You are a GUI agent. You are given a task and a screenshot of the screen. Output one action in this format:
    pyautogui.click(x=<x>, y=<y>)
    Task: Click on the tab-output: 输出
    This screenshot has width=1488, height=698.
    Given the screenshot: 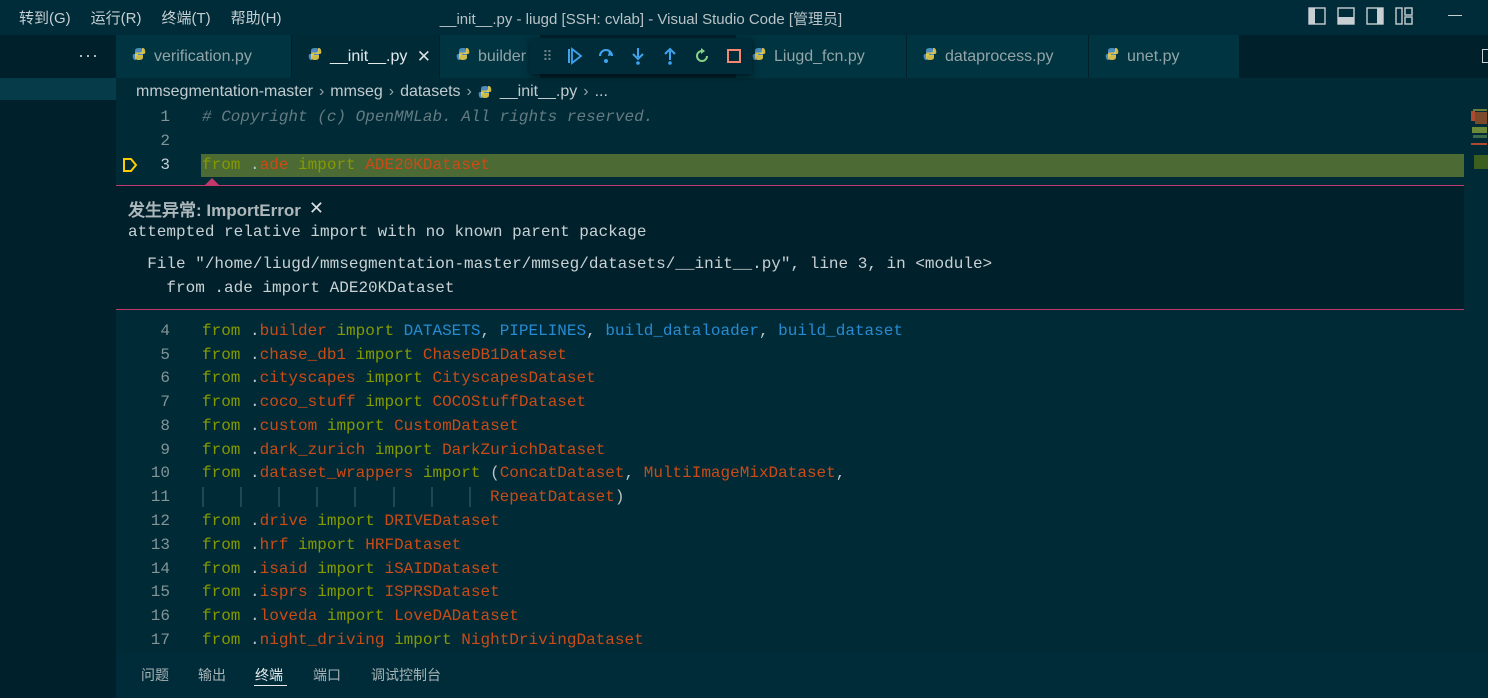 What is the action you would take?
    pyautogui.click(x=212, y=675)
    